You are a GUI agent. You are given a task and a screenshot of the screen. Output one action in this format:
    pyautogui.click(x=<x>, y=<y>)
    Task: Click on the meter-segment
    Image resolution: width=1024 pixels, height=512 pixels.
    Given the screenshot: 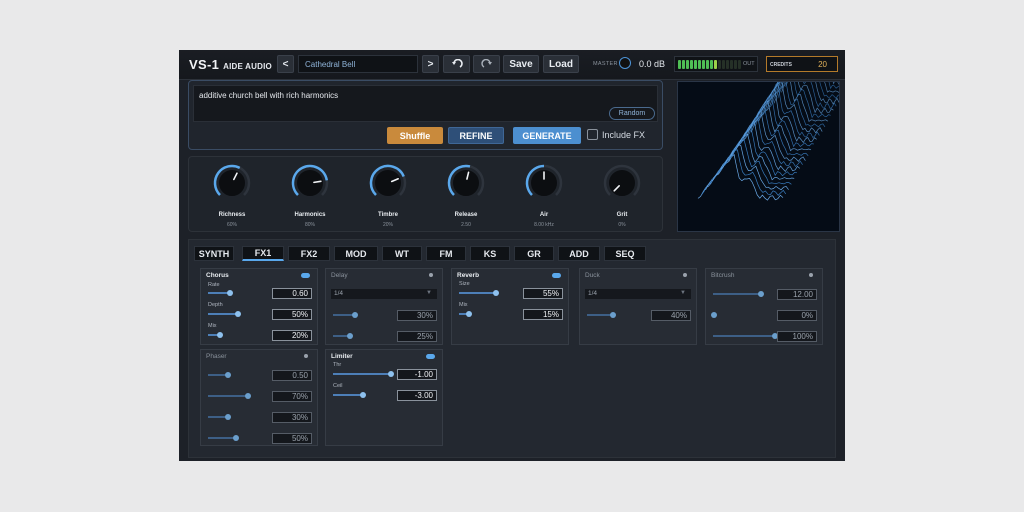 What is the action you would take?
    pyautogui.click(x=739, y=64)
    